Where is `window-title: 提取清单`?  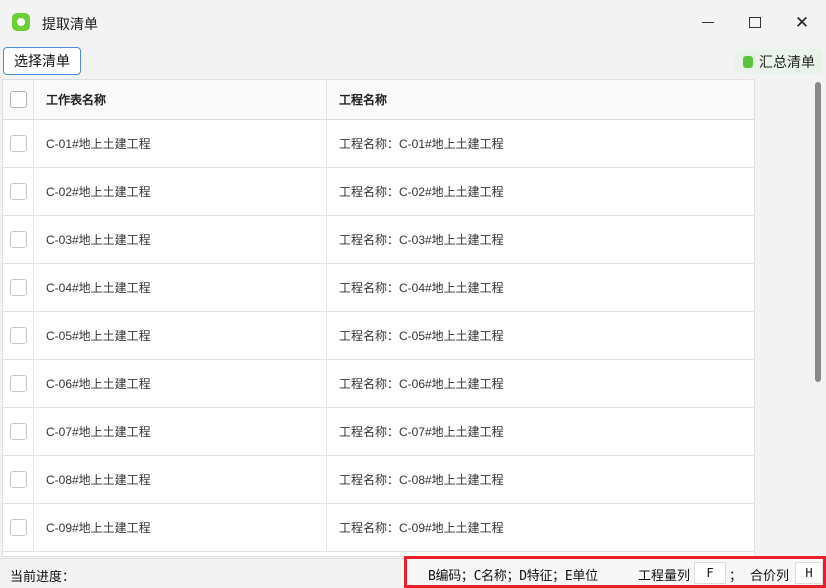 window-title: 提取清单 is located at coordinates (70, 24).